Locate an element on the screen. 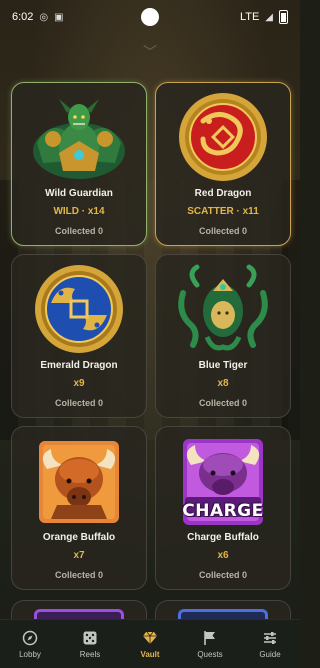 This screenshot has height=668, width=320. tab-guide: Guide is located at coordinates (270, 644).